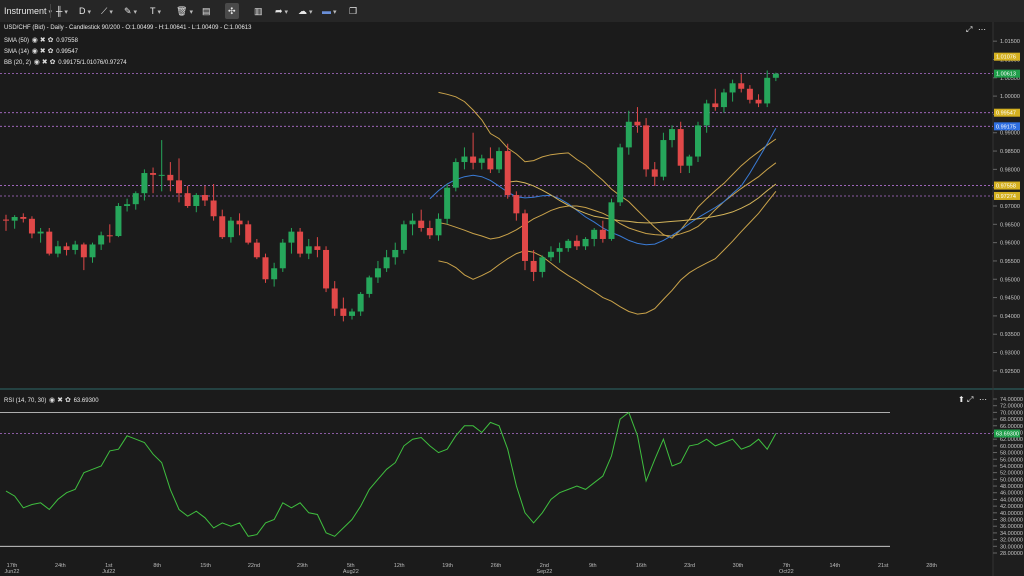  I want to click on candles-icon: ╫, so click(59, 11).